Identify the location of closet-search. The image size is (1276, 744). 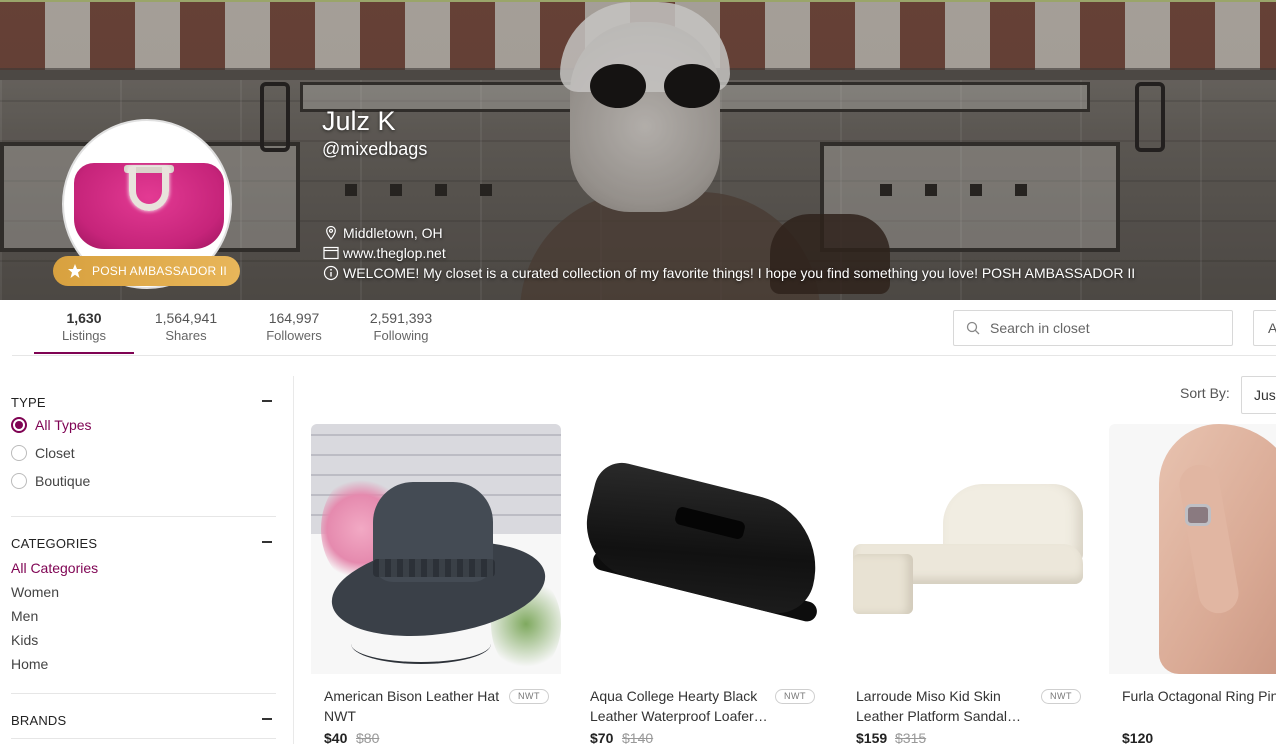
(1093, 328).